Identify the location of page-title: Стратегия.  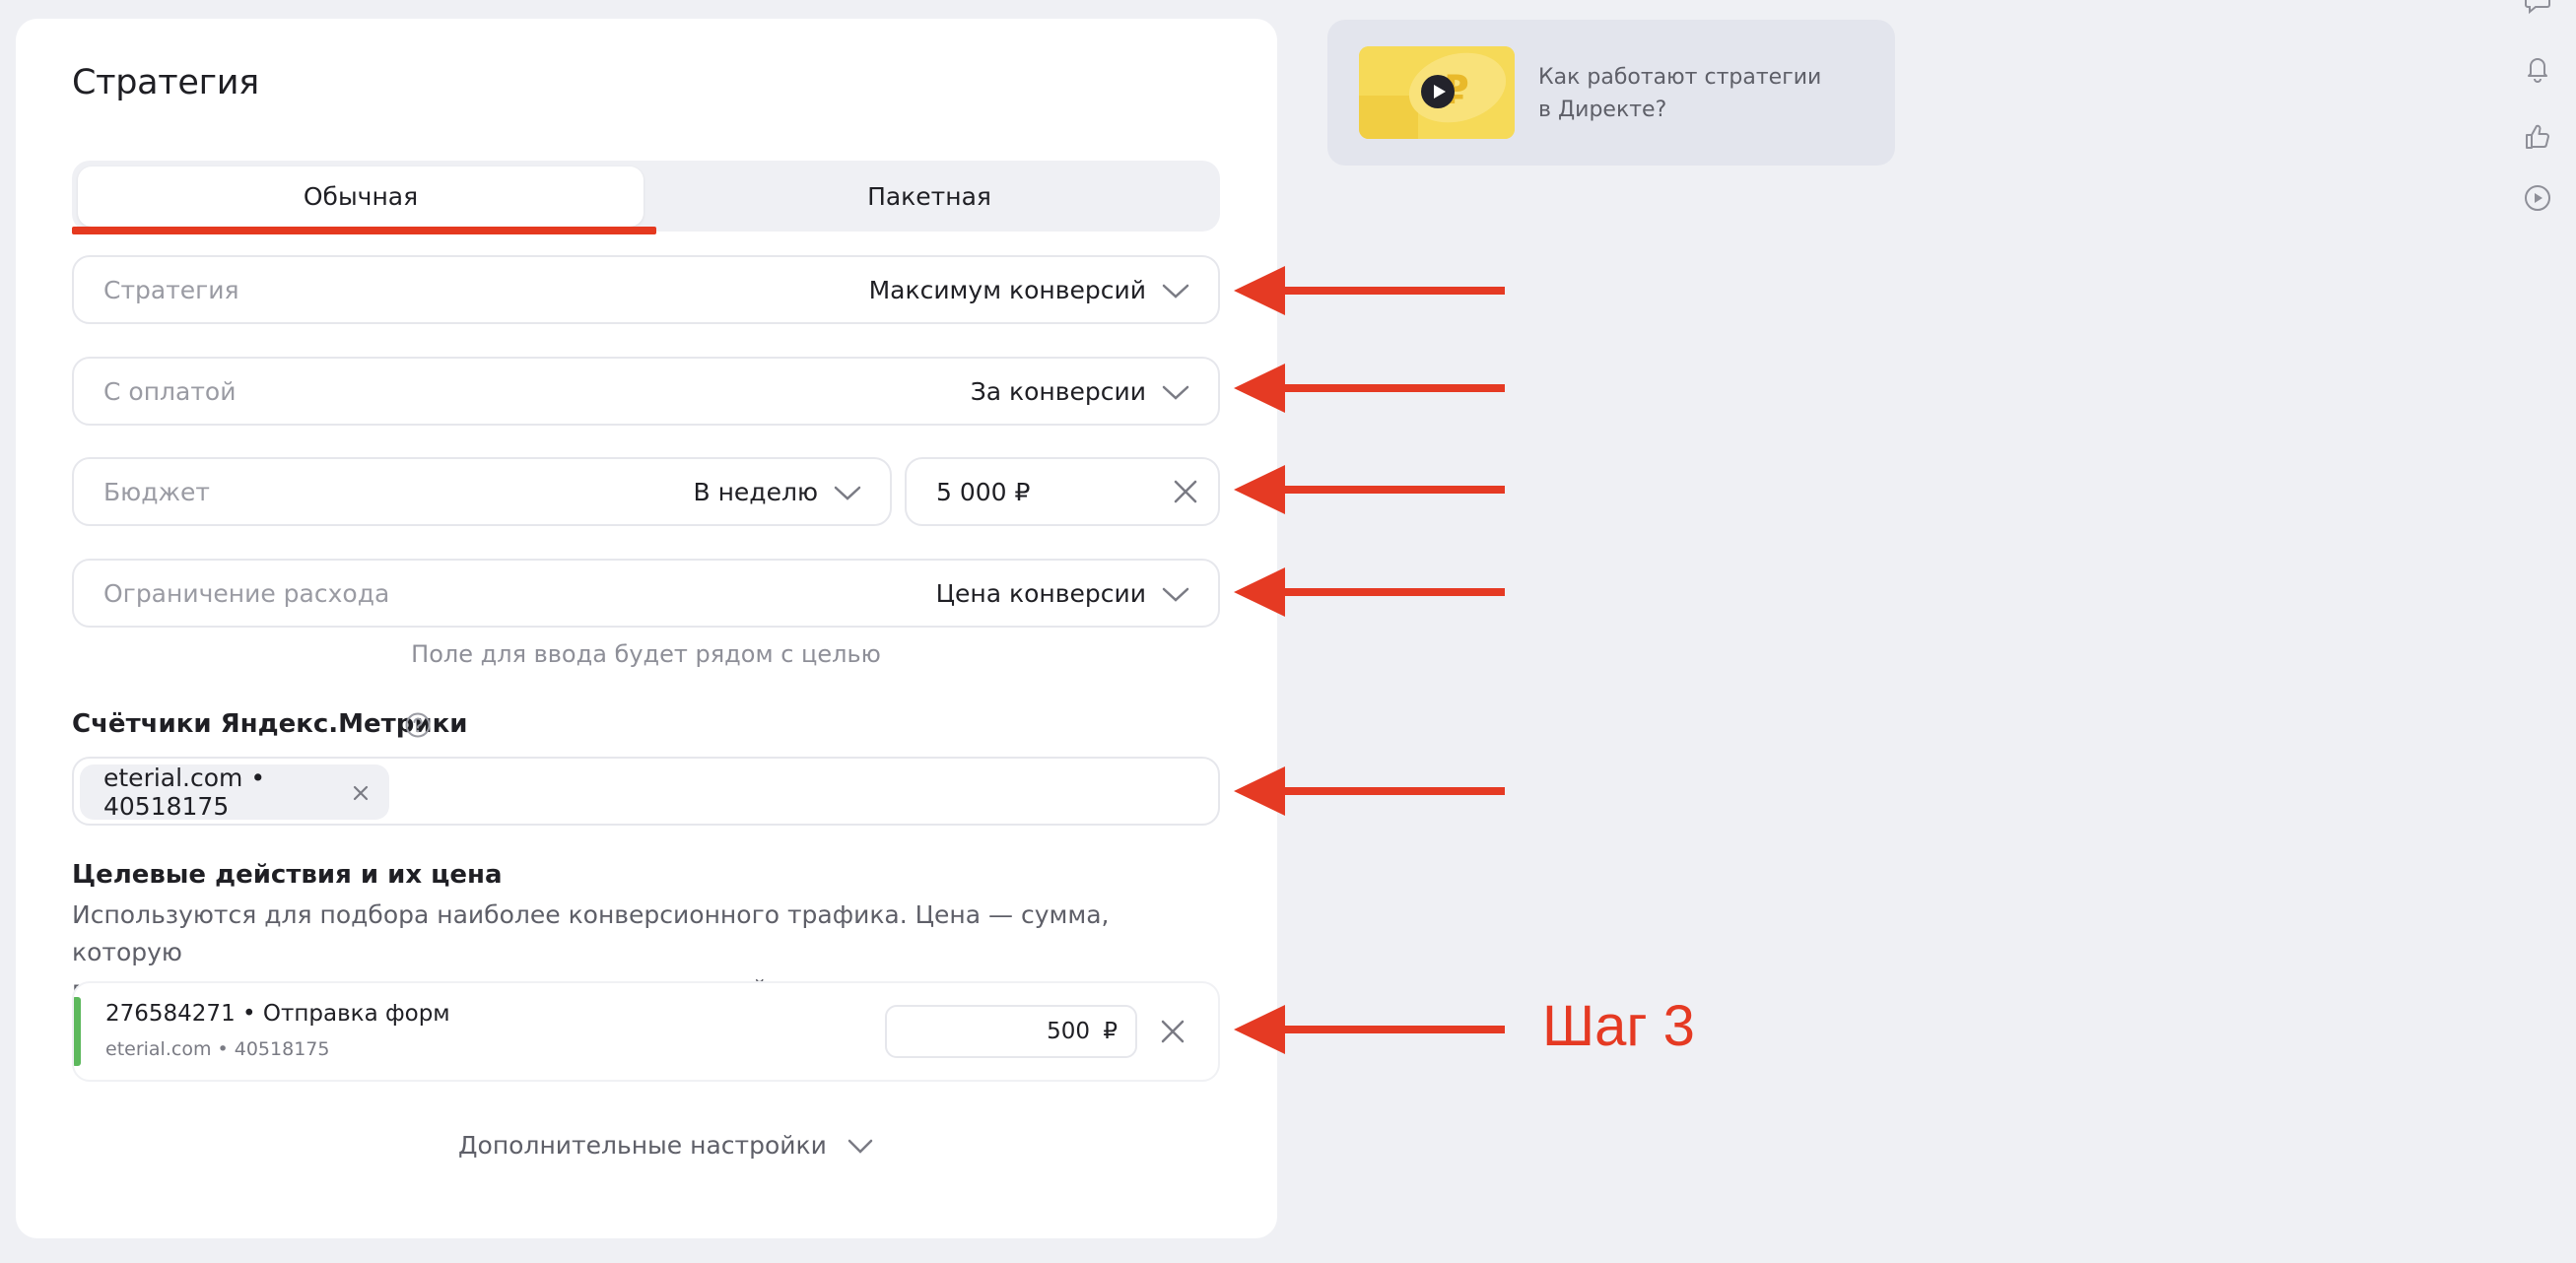
(165, 82).